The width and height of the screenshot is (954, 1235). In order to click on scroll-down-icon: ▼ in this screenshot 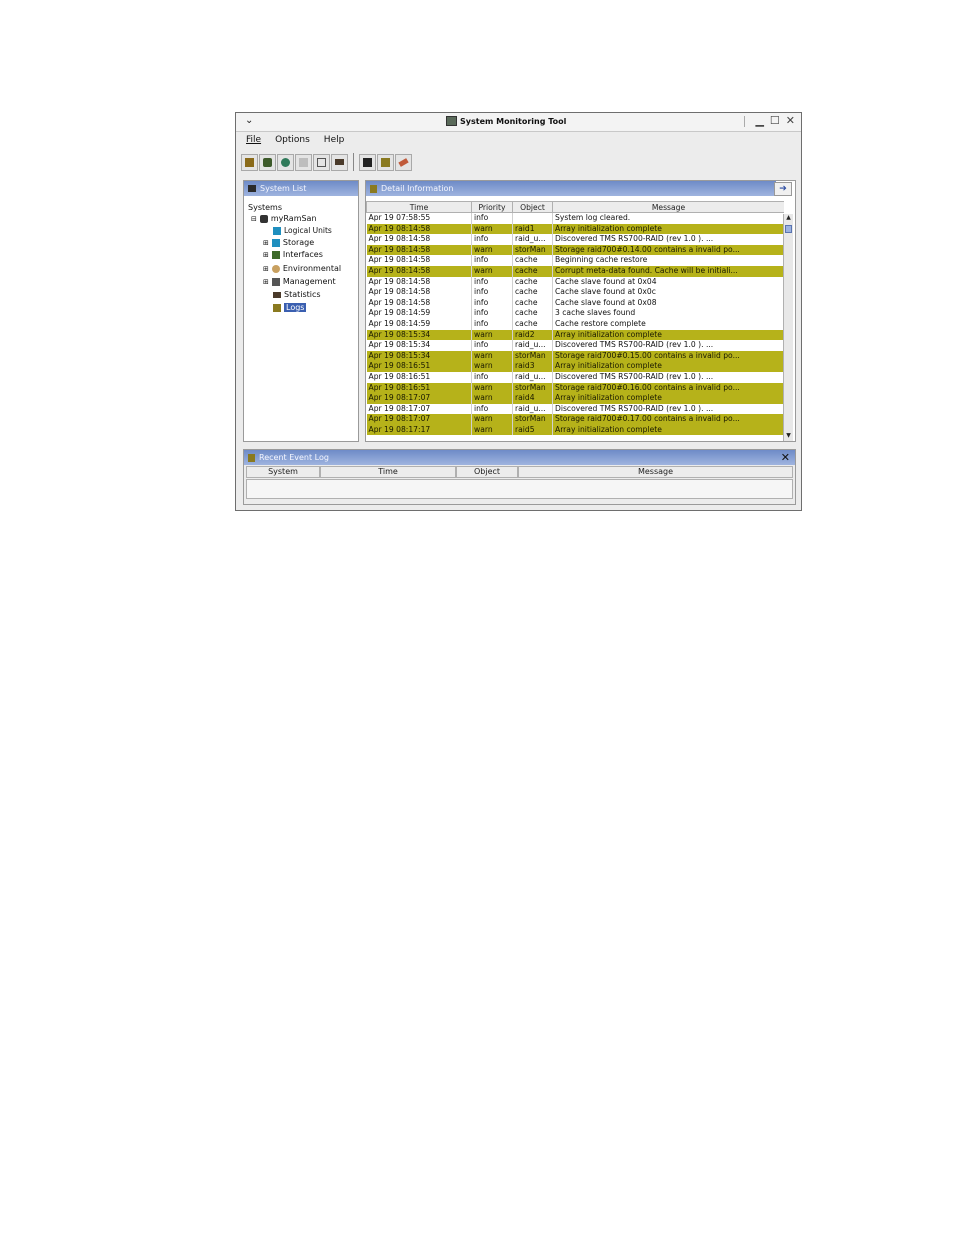, I will do `click(788, 436)`.